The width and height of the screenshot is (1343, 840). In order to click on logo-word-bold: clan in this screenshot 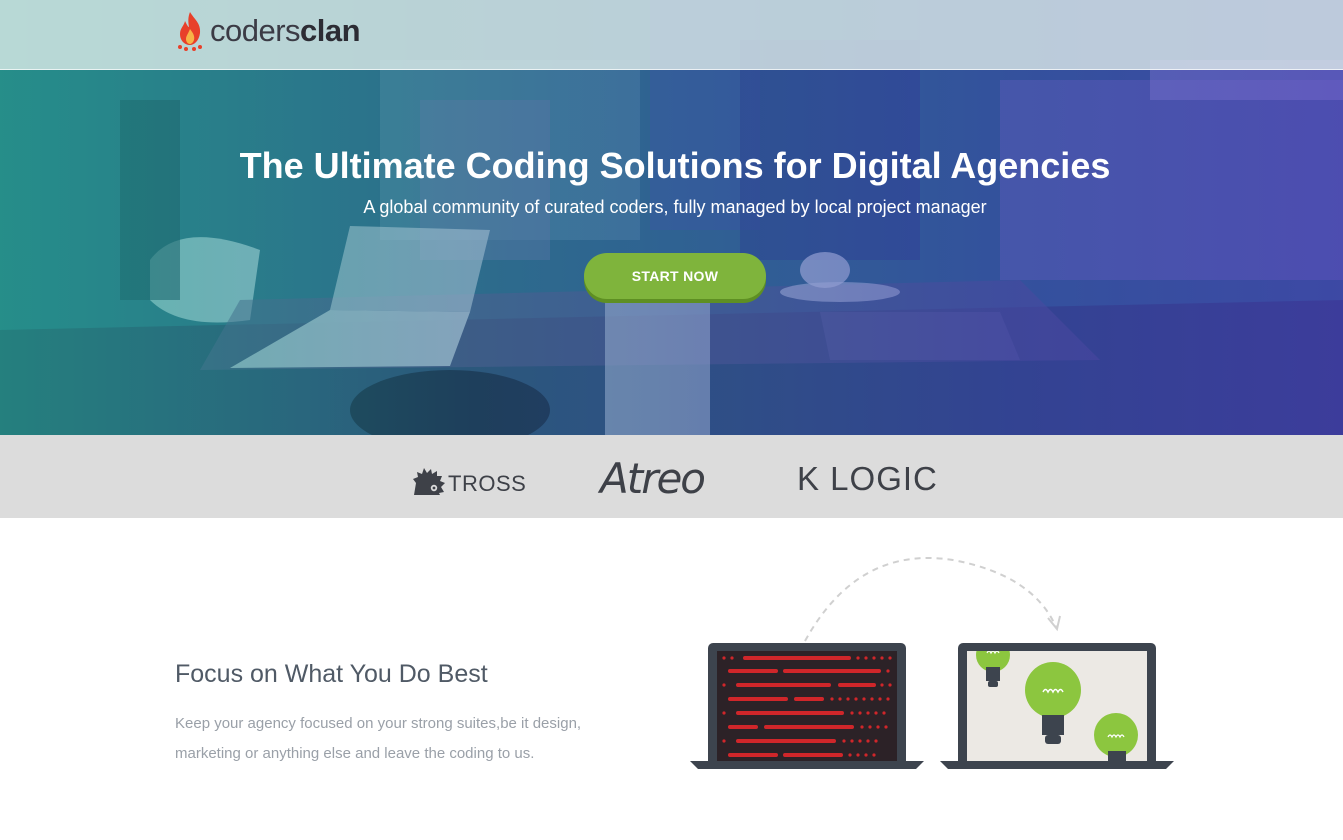, I will do `click(330, 30)`.